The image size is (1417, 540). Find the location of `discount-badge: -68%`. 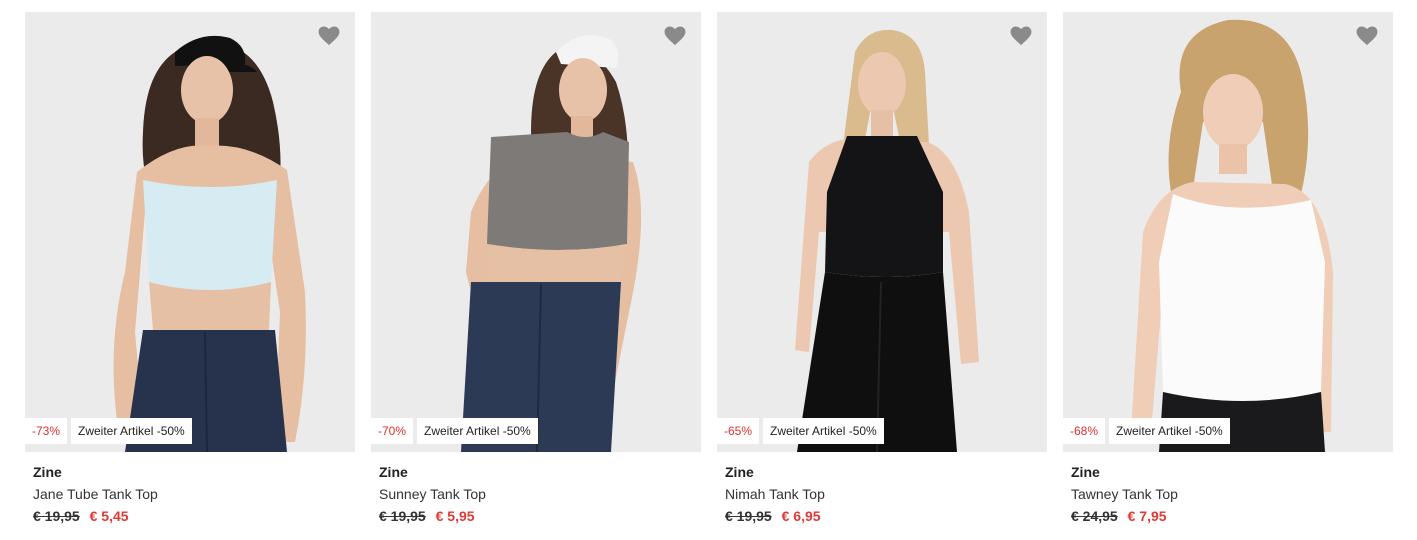

discount-badge: -68% is located at coordinates (1084, 431).